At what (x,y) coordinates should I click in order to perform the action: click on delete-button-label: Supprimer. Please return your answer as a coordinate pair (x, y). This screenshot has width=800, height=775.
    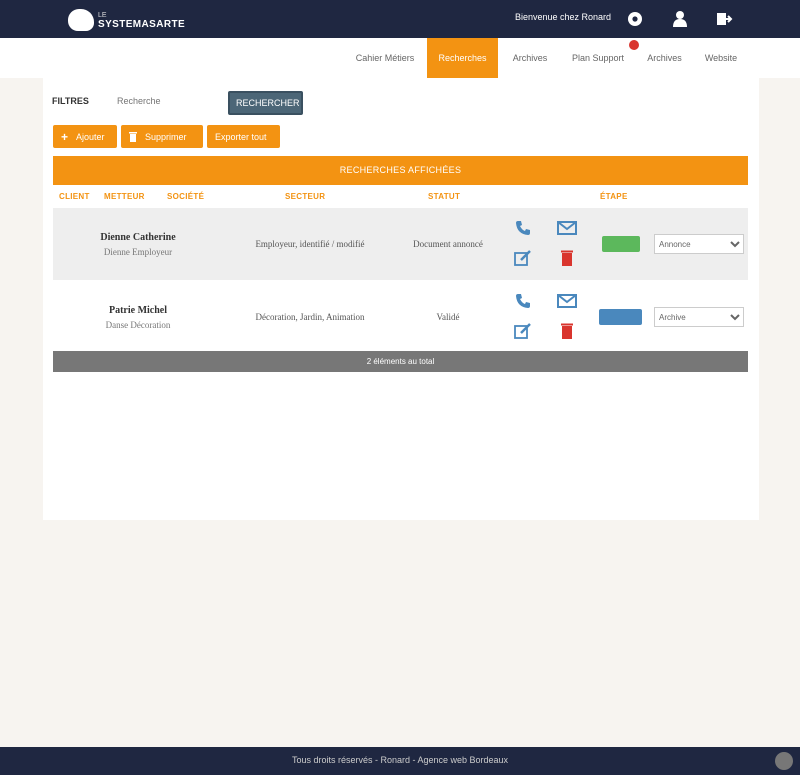
    Looking at the image, I should click on (166, 136).